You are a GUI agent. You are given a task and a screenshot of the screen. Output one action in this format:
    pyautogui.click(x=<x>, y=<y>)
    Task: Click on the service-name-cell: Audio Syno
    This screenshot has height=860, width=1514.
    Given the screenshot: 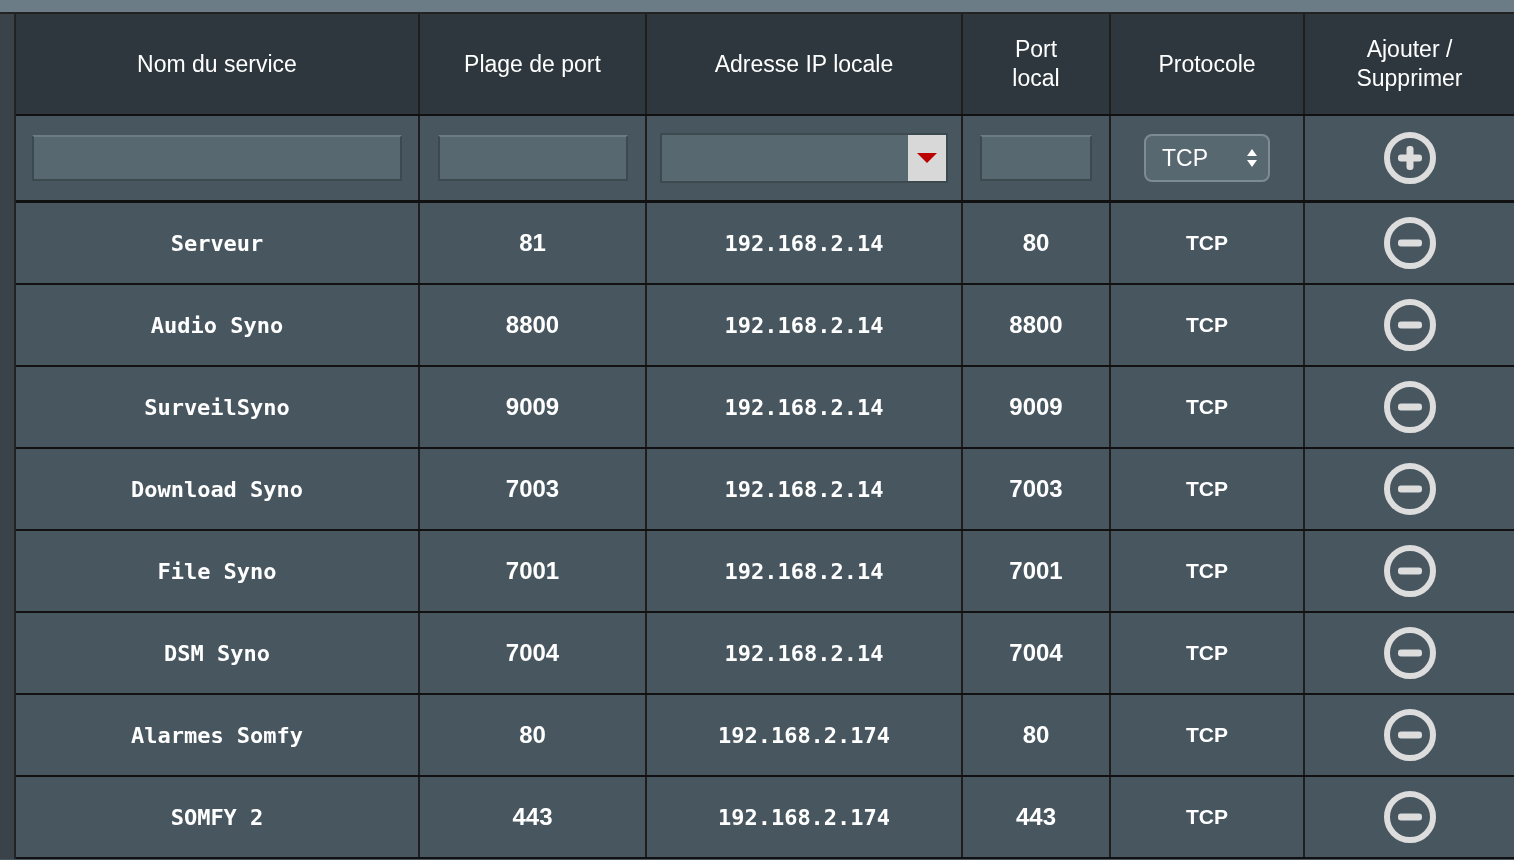 What is the action you would take?
    pyautogui.click(x=218, y=325)
    